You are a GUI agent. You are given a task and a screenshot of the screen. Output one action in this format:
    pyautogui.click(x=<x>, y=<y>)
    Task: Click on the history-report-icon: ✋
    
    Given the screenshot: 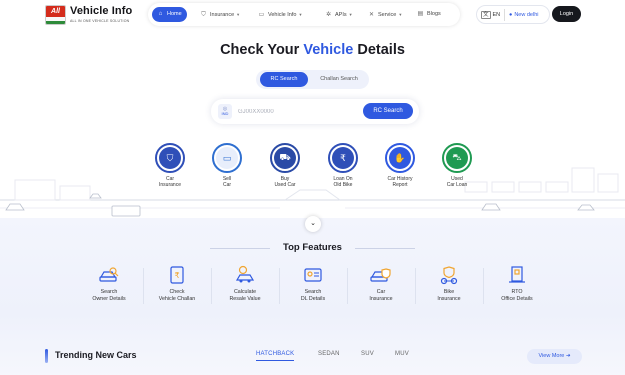 What is the action you would take?
    pyautogui.click(x=400, y=158)
    